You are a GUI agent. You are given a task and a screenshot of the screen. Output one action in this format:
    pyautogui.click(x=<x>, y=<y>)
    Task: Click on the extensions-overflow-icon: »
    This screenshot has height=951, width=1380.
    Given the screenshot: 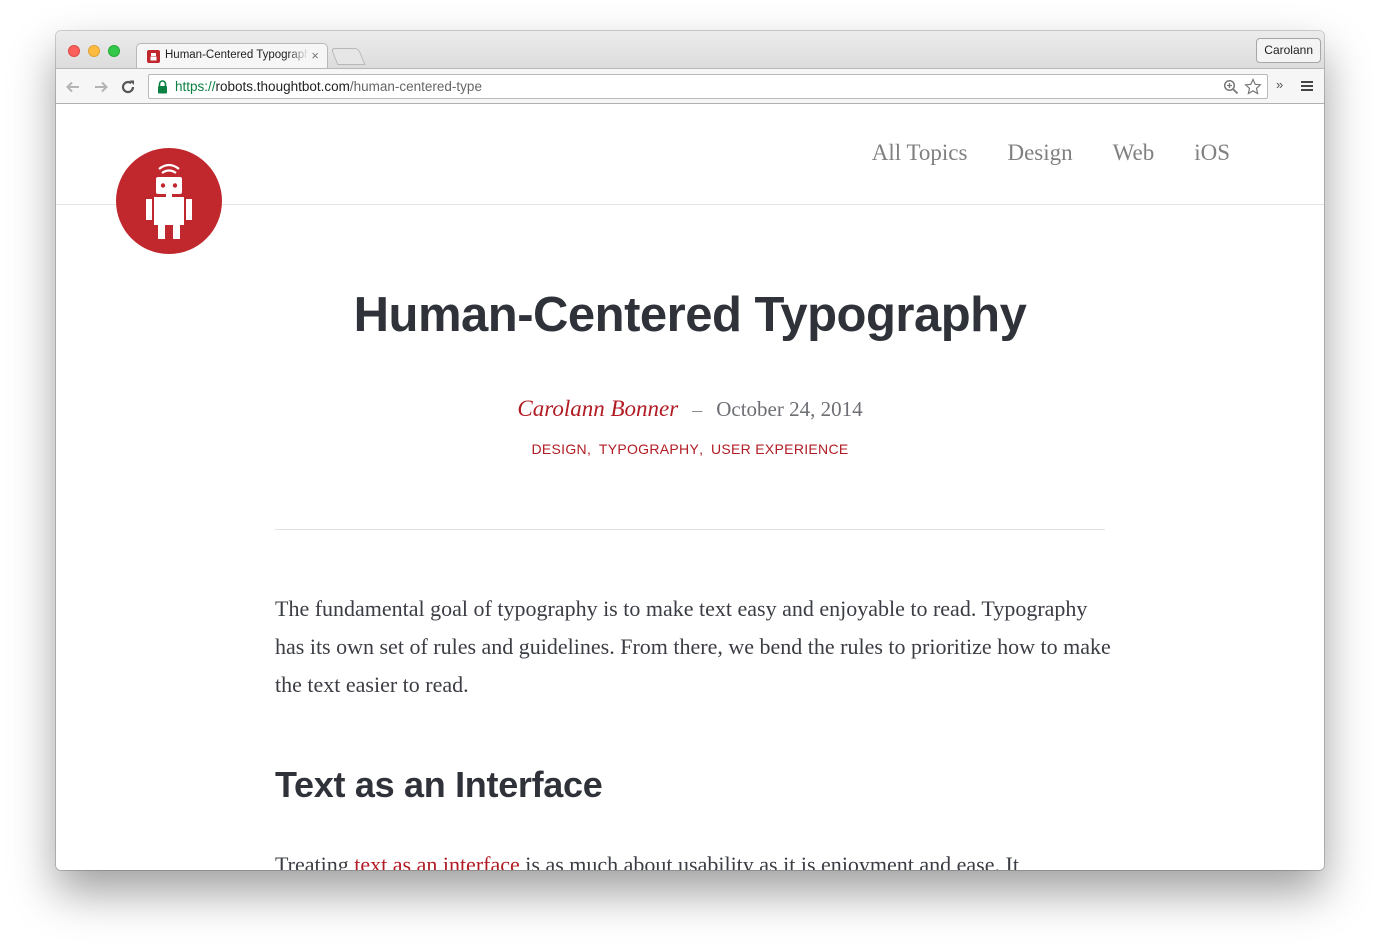 What is the action you would take?
    pyautogui.click(x=1279, y=84)
    